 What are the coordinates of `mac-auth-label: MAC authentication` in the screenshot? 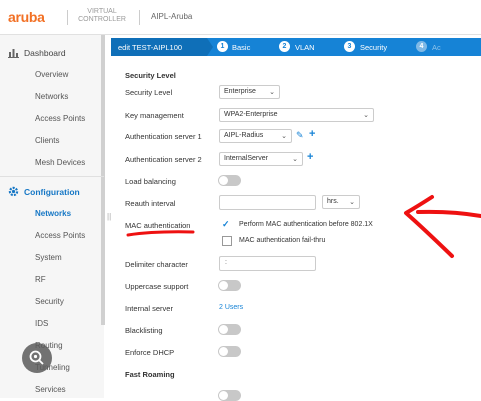 It's located at (158, 225).